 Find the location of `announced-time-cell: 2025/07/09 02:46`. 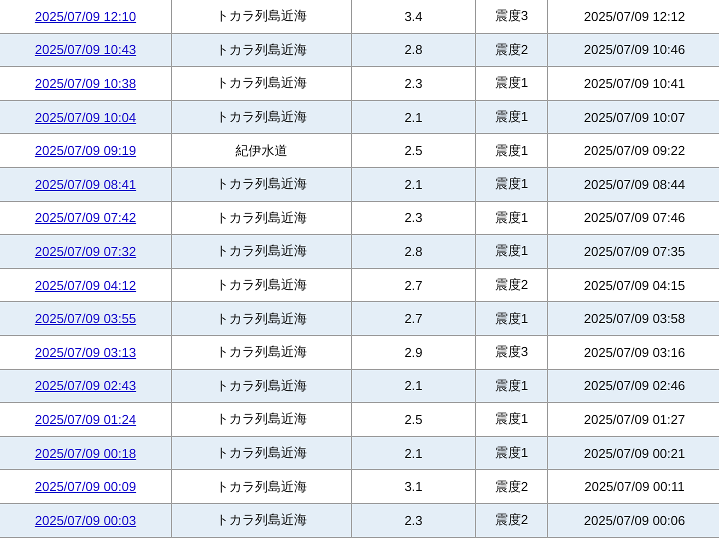

announced-time-cell: 2025/07/09 02:46 is located at coordinates (635, 386).